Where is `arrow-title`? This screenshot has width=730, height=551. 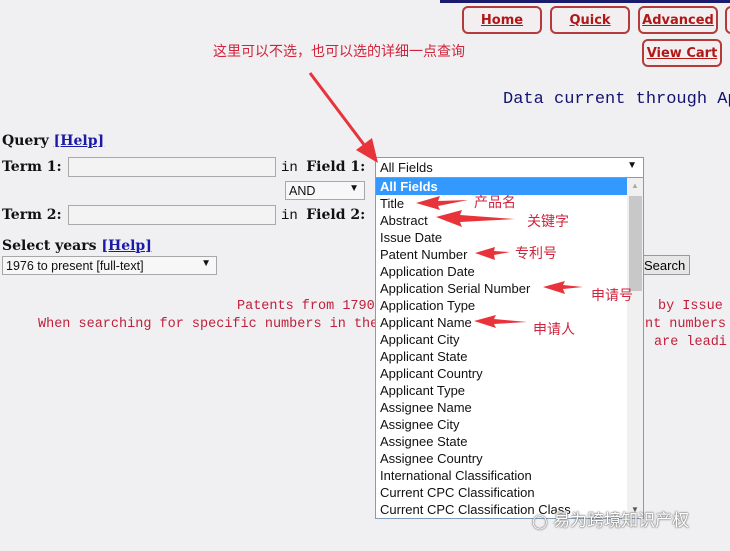
arrow-title is located at coordinates (442, 203).